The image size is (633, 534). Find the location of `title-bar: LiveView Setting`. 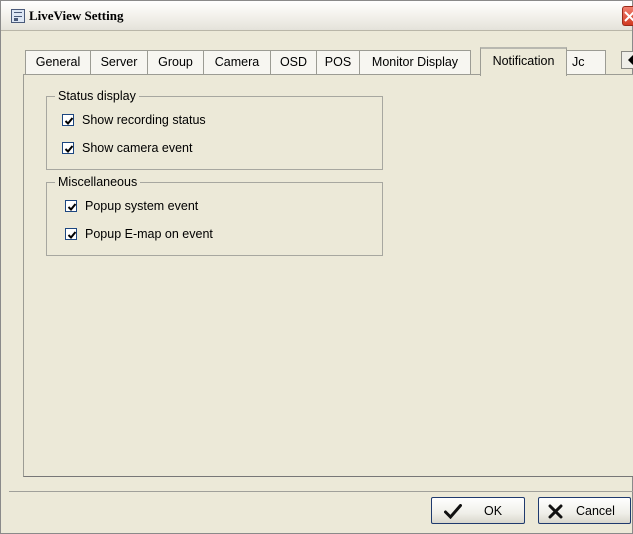

title-bar: LiveView Setting is located at coordinates (317, 16).